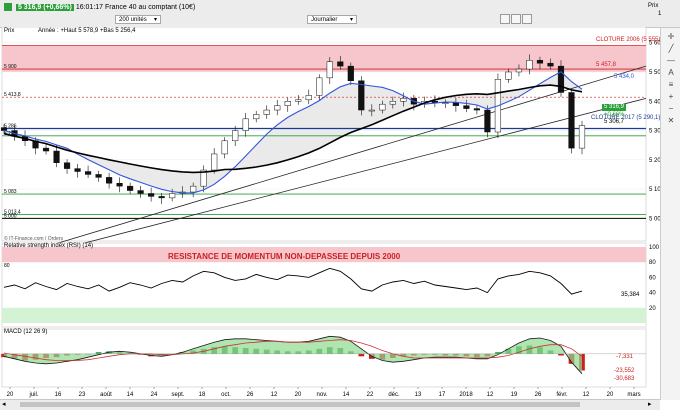  What do you see at coordinates (652, 278) in the screenshot?
I see `rsi-tick-label: 60` at bounding box center [652, 278].